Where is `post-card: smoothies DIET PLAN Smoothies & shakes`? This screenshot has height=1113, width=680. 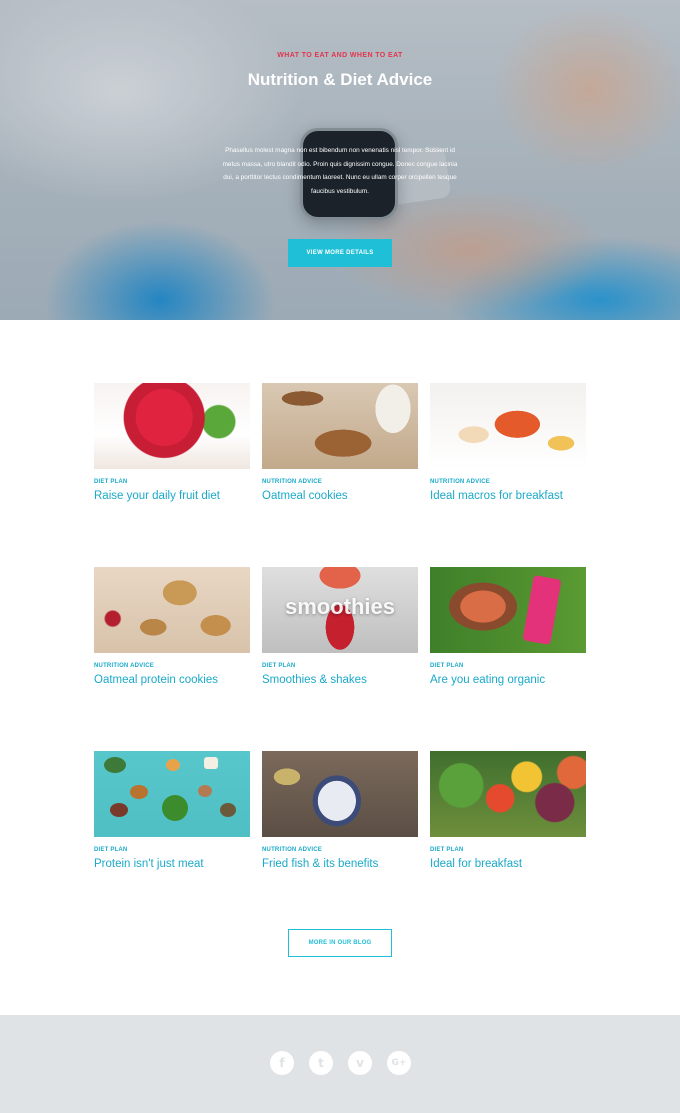
post-card: smoothies DIET PLAN Smoothies & shakes is located at coordinates (340, 626).